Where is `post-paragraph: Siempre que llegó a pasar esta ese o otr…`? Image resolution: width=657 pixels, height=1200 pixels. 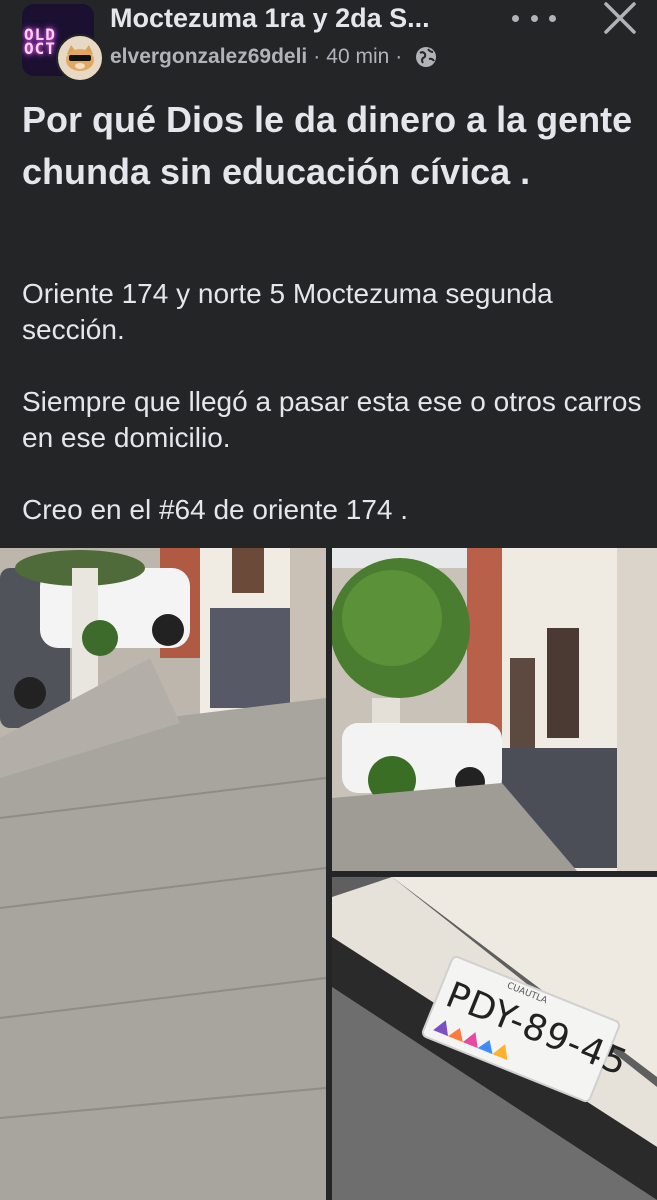 post-paragraph: Siempre que llegó a pasar esta ese o otr… is located at coordinates (332, 419).